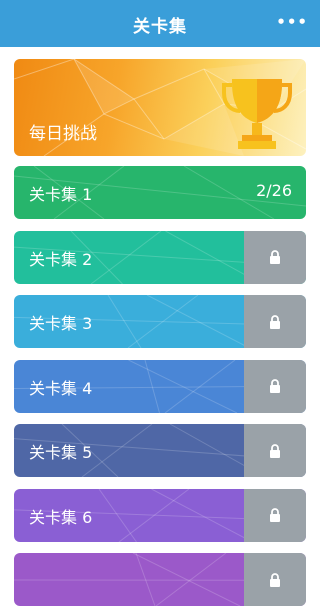 This screenshot has width=320, height=606. What do you see at coordinates (61, 194) in the screenshot?
I see `level-set-name: 关卡集 1` at bounding box center [61, 194].